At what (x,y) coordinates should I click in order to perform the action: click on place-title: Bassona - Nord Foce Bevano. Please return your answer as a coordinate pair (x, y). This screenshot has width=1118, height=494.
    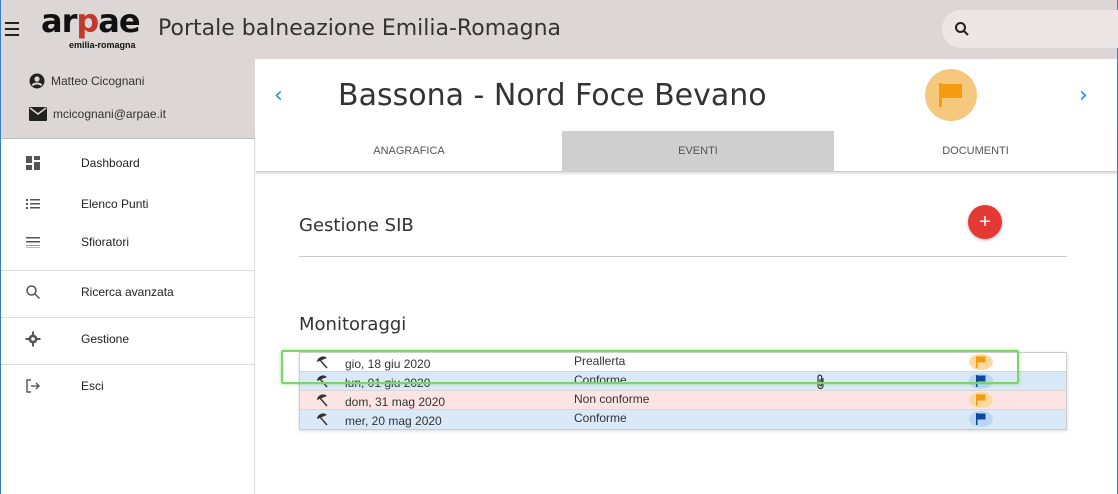
    Looking at the image, I should click on (552, 95).